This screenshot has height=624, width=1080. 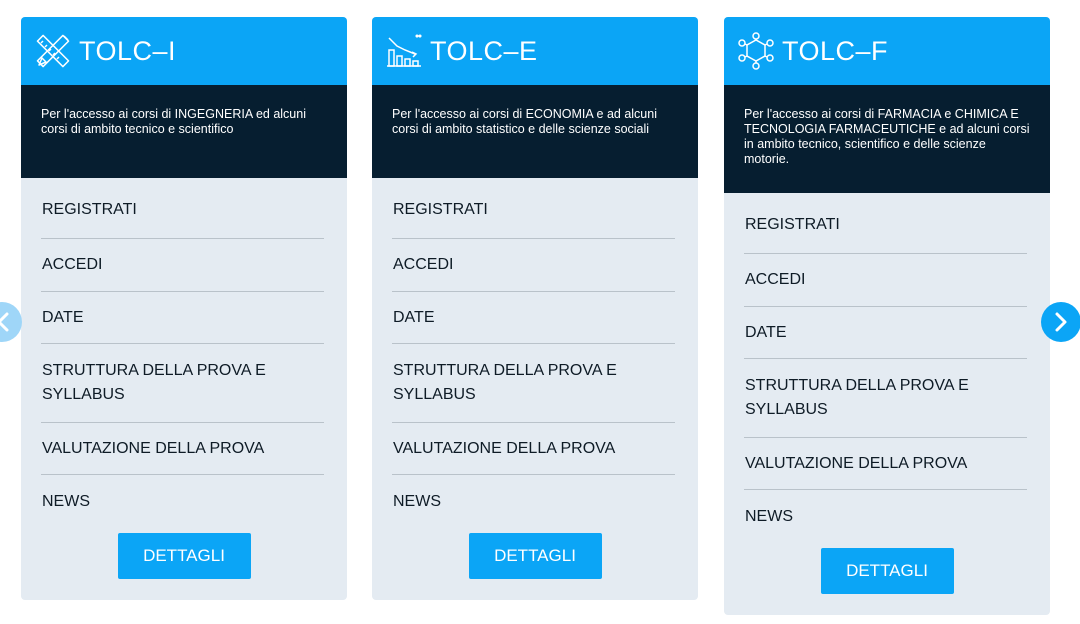 I want to click on card-header: TOLC–E, so click(x=535, y=51).